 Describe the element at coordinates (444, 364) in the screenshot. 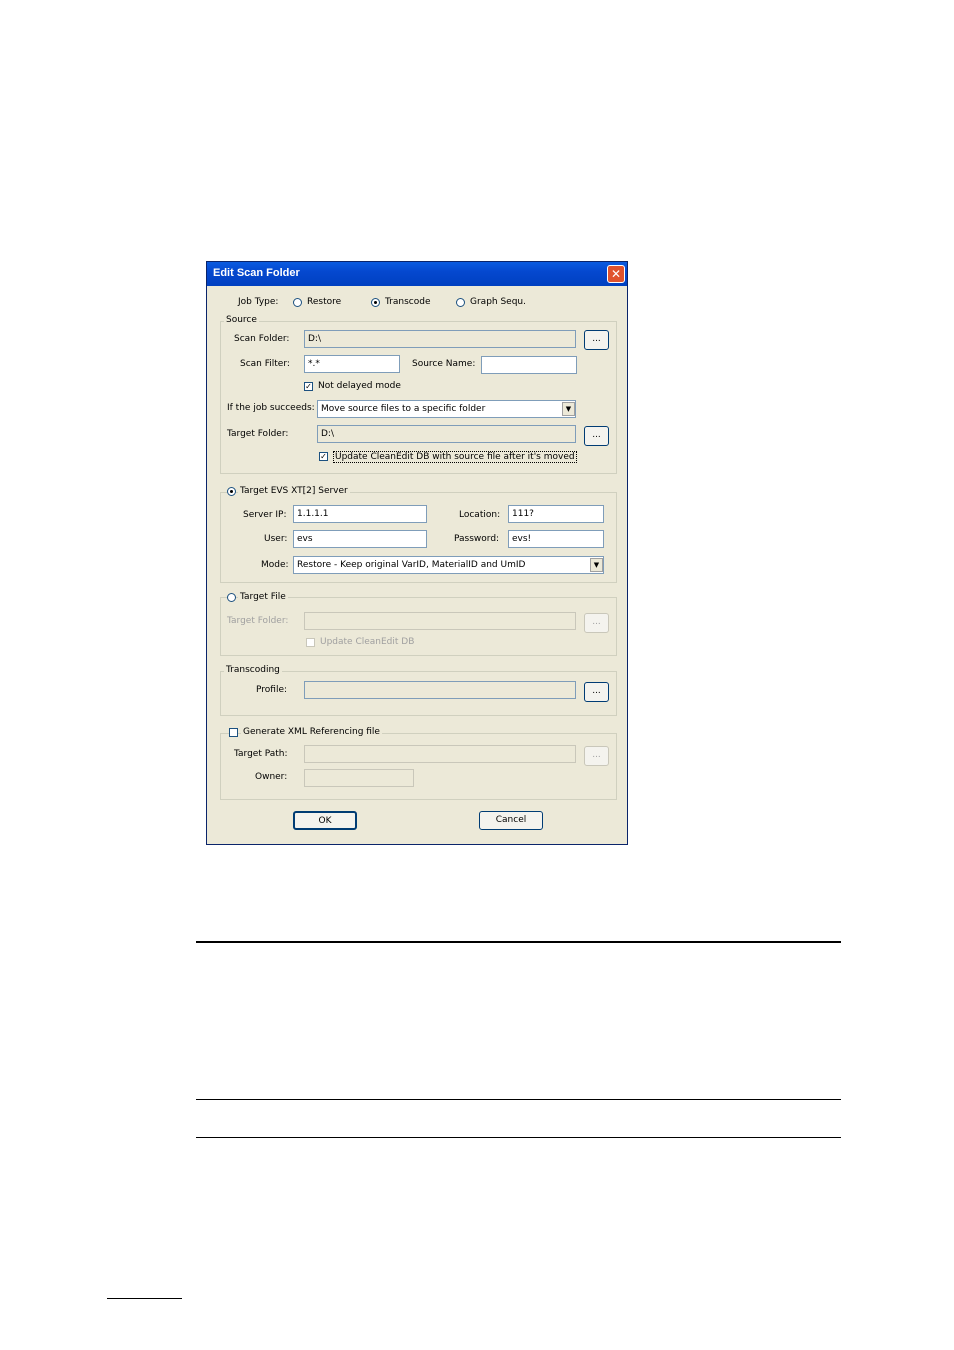

I see `source-name-label: Source Name:` at that location.